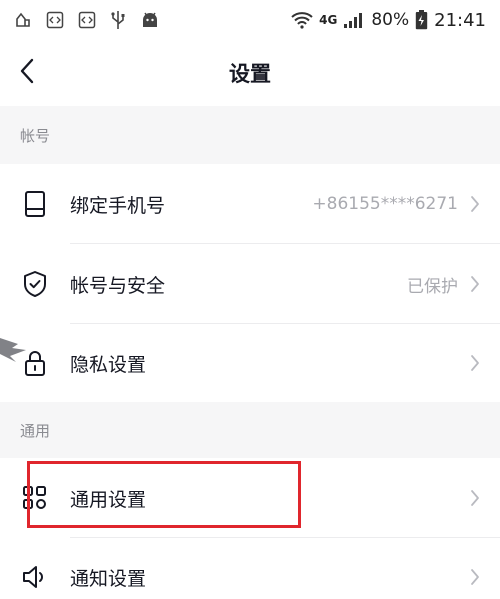  What do you see at coordinates (250, 284) in the screenshot?
I see `row-account-security: 帐号与安全 已保护` at bounding box center [250, 284].